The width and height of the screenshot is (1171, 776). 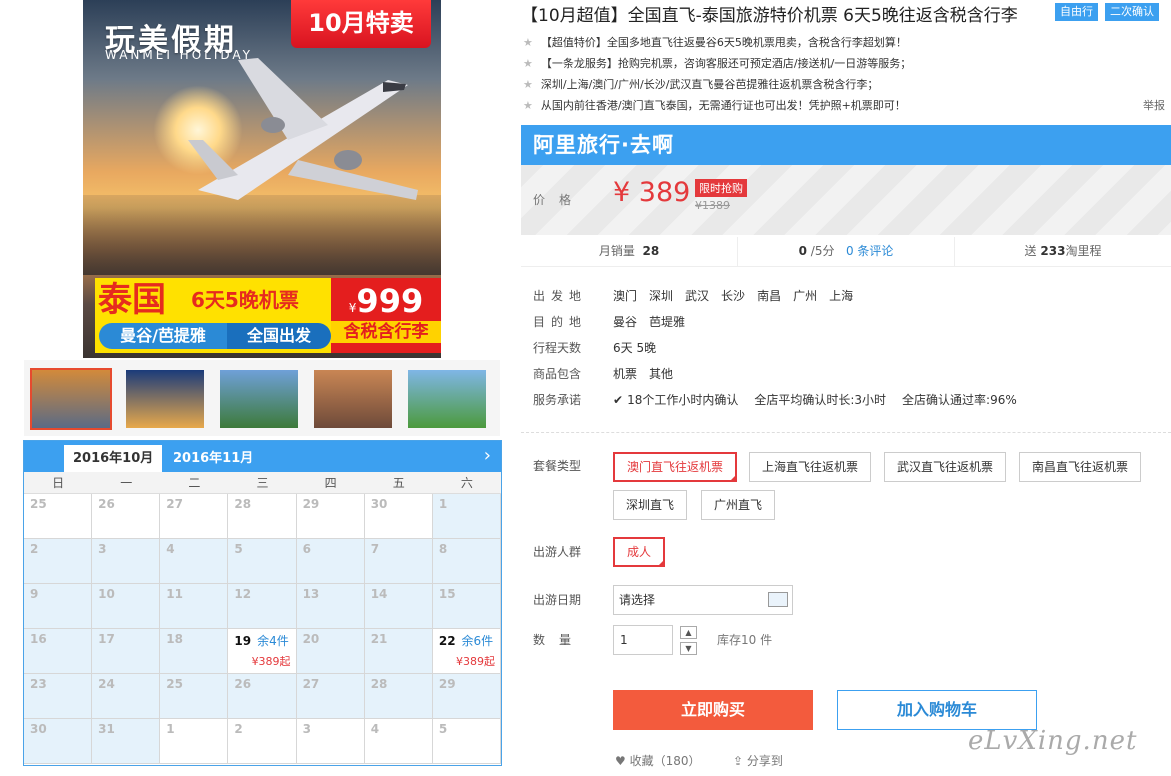 I want to click on buy-now-button: 立即购买, so click(x=713, y=710).